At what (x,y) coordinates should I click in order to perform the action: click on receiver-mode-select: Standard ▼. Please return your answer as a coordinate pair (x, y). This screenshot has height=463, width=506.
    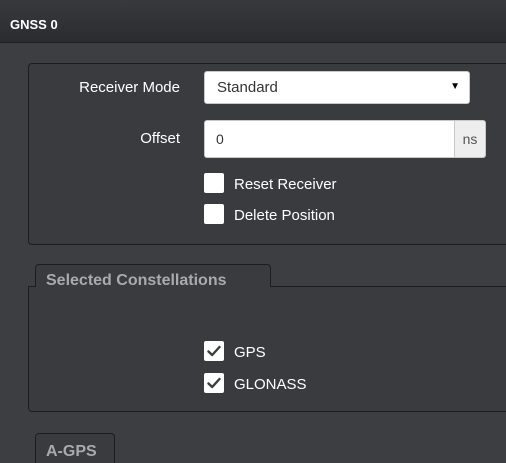
    Looking at the image, I should click on (337, 87).